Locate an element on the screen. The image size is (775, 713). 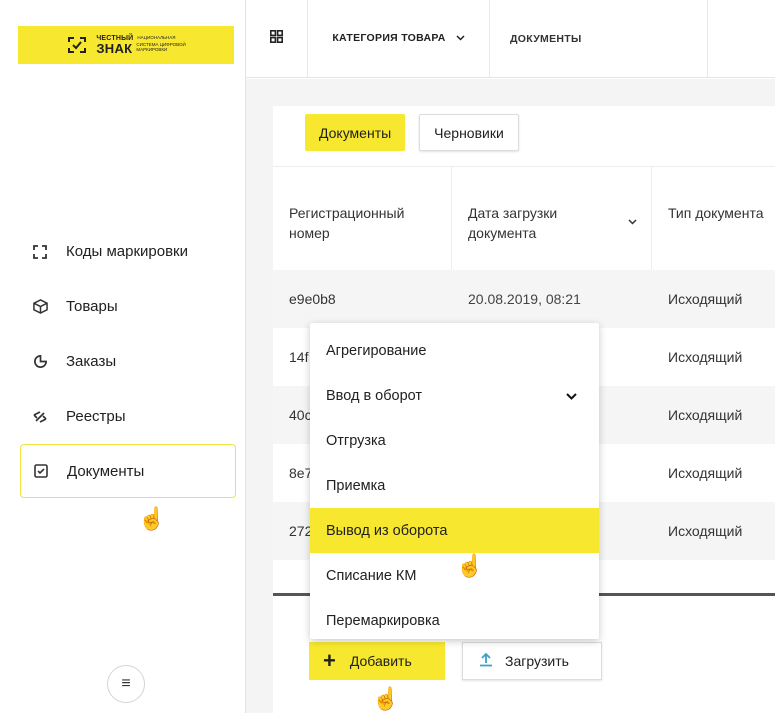
sidebar-item-label: Документы is located at coordinates (106, 471).